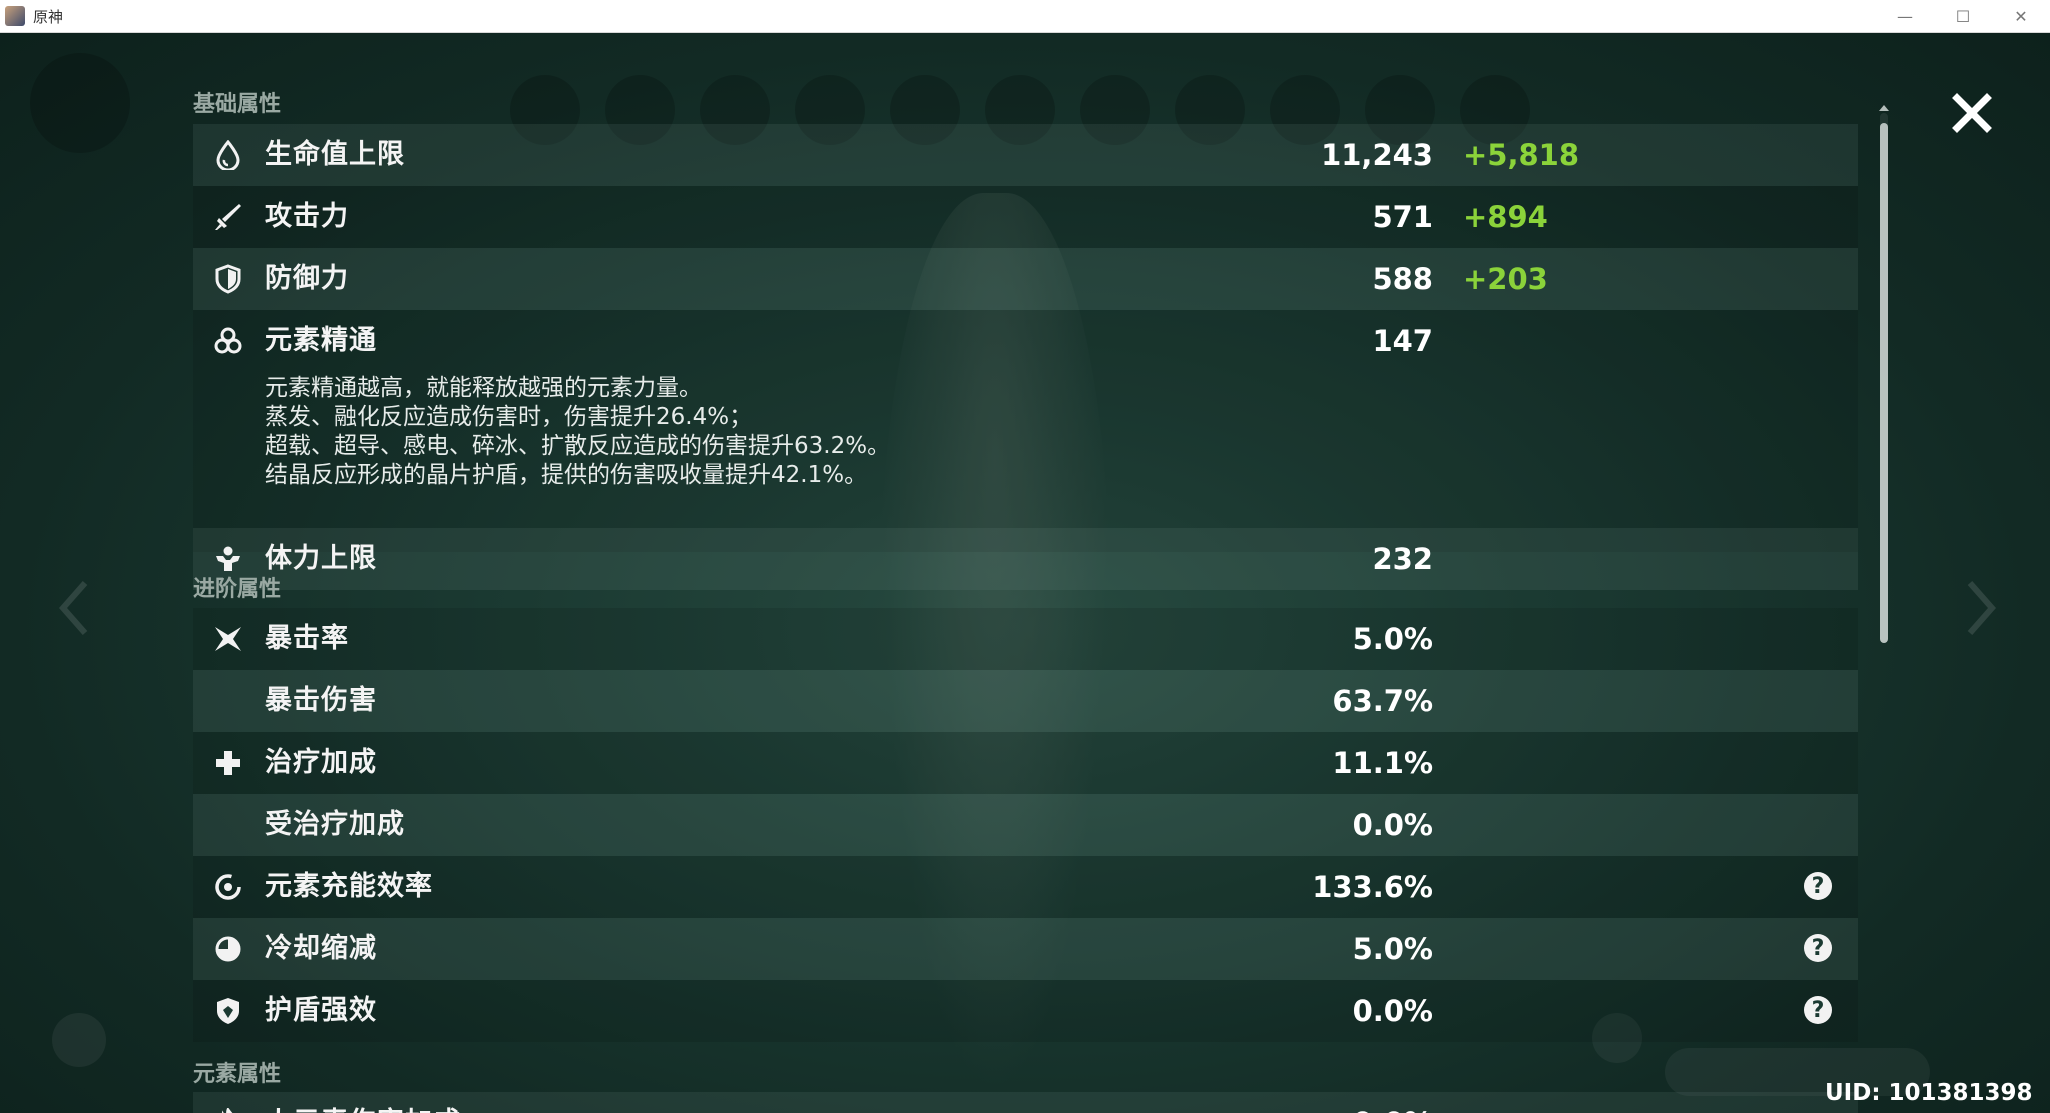 Image resolution: width=2050 pixels, height=1113 pixels. Describe the element at coordinates (1025, 217) in the screenshot. I see `stat-row-atk: 攻击力 571 +894` at that location.